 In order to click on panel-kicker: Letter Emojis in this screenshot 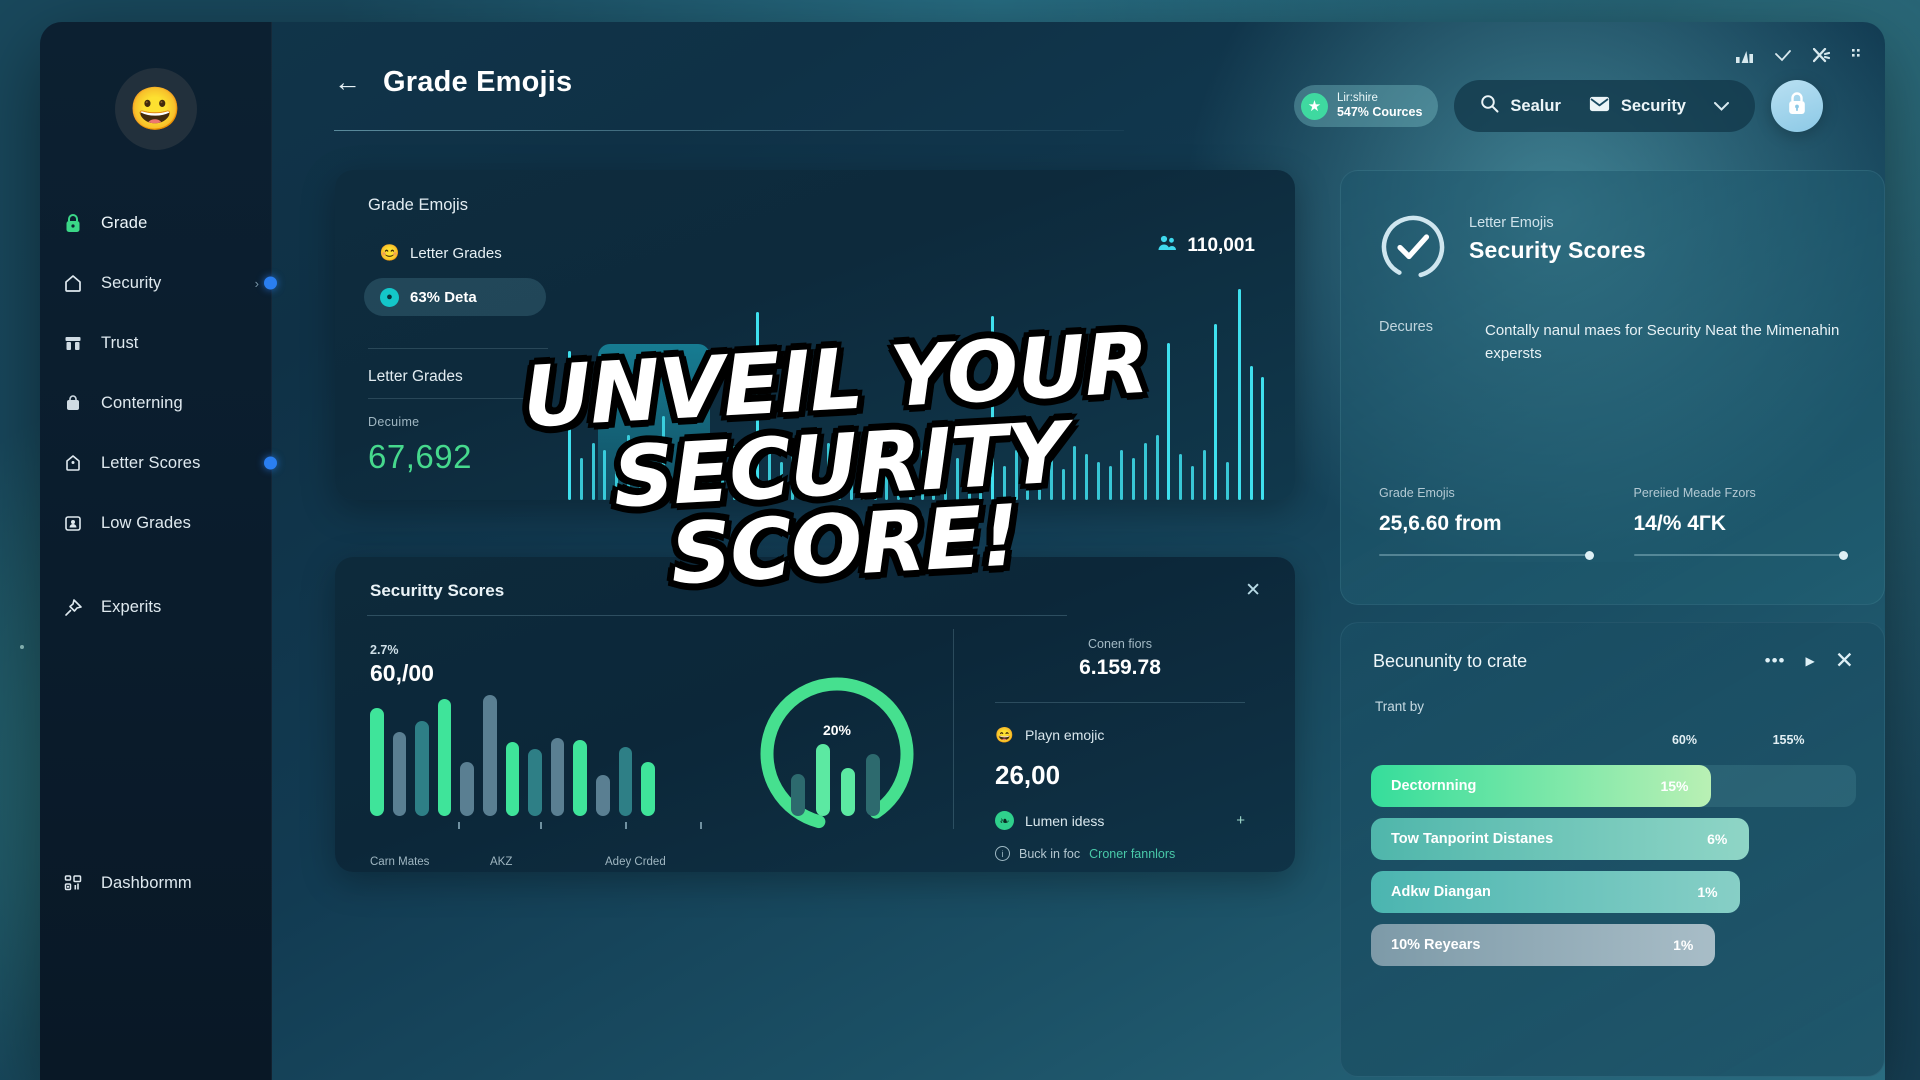, I will do `click(1511, 223)`.